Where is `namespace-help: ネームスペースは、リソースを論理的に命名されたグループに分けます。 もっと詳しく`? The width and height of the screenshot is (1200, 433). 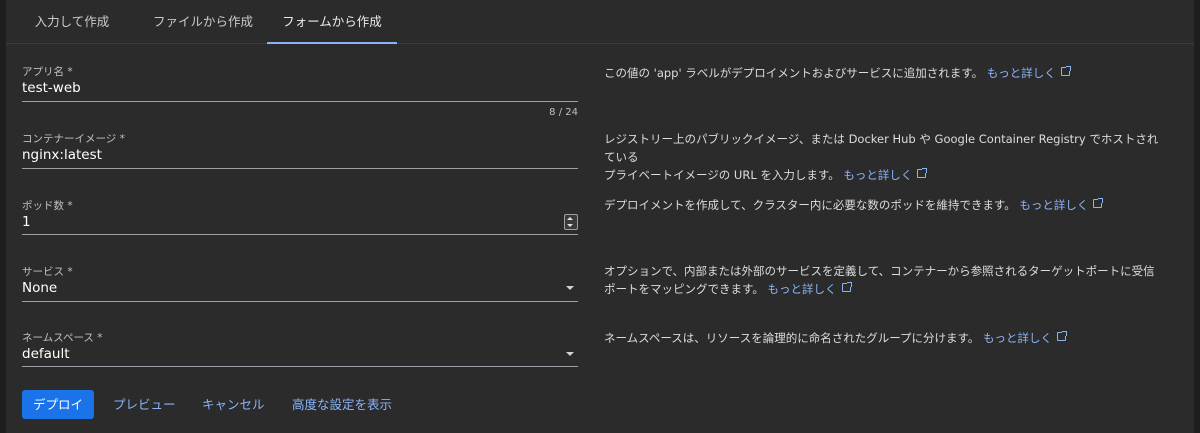
namespace-help: ネームスペースは、リソースを論理的に命名されたグループに分けます。 もっと詳しく is located at coordinates (886, 338).